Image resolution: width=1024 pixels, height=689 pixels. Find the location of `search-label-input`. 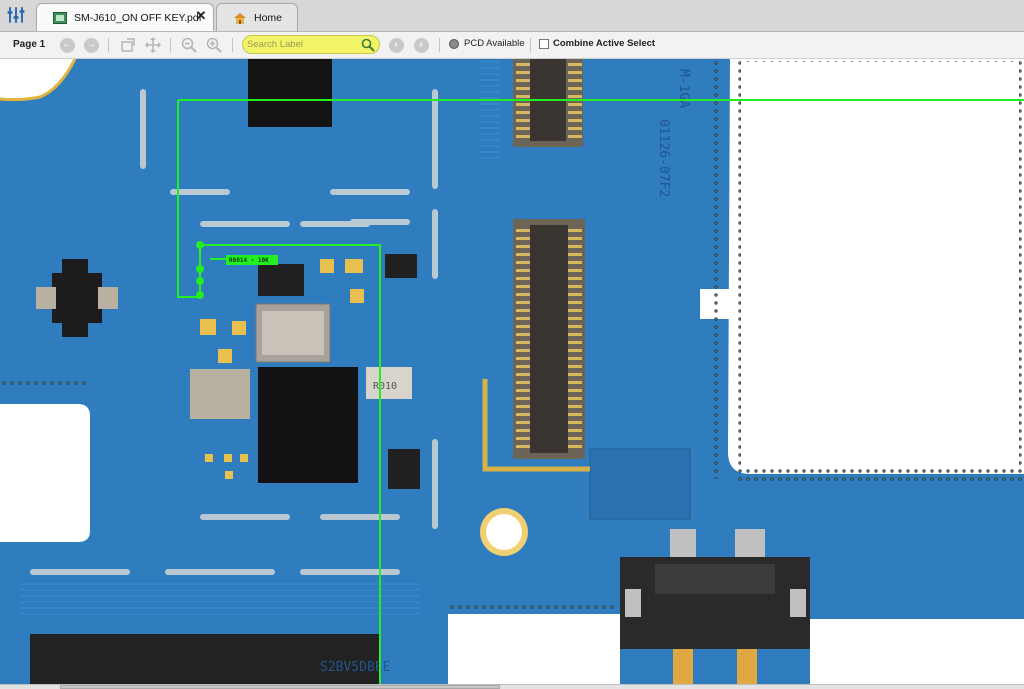

search-label-input is located at coordinates (301, 44).